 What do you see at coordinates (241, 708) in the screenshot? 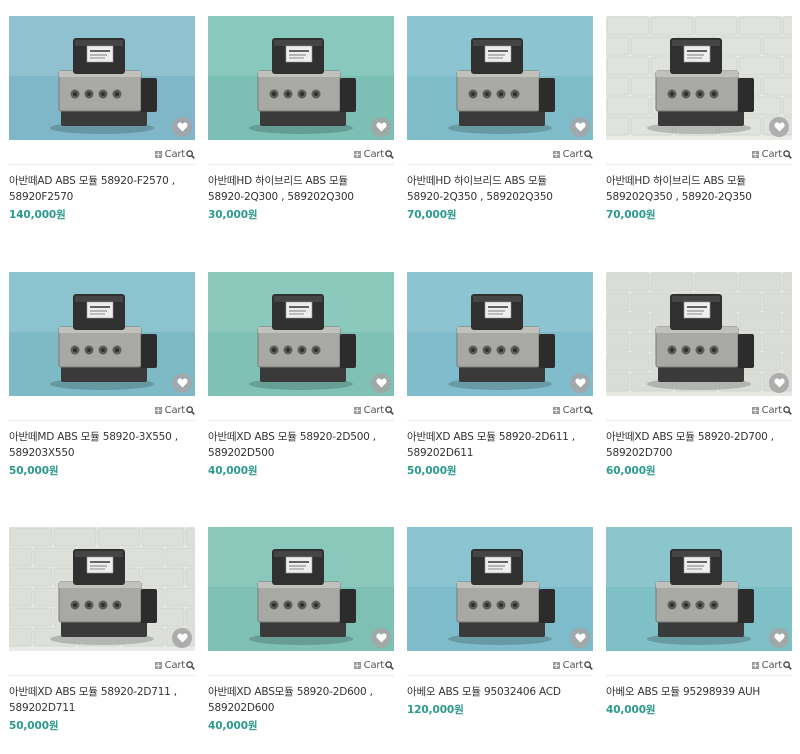
I see `product-title-line2: 589202D600` at bounding box center [241, 708].